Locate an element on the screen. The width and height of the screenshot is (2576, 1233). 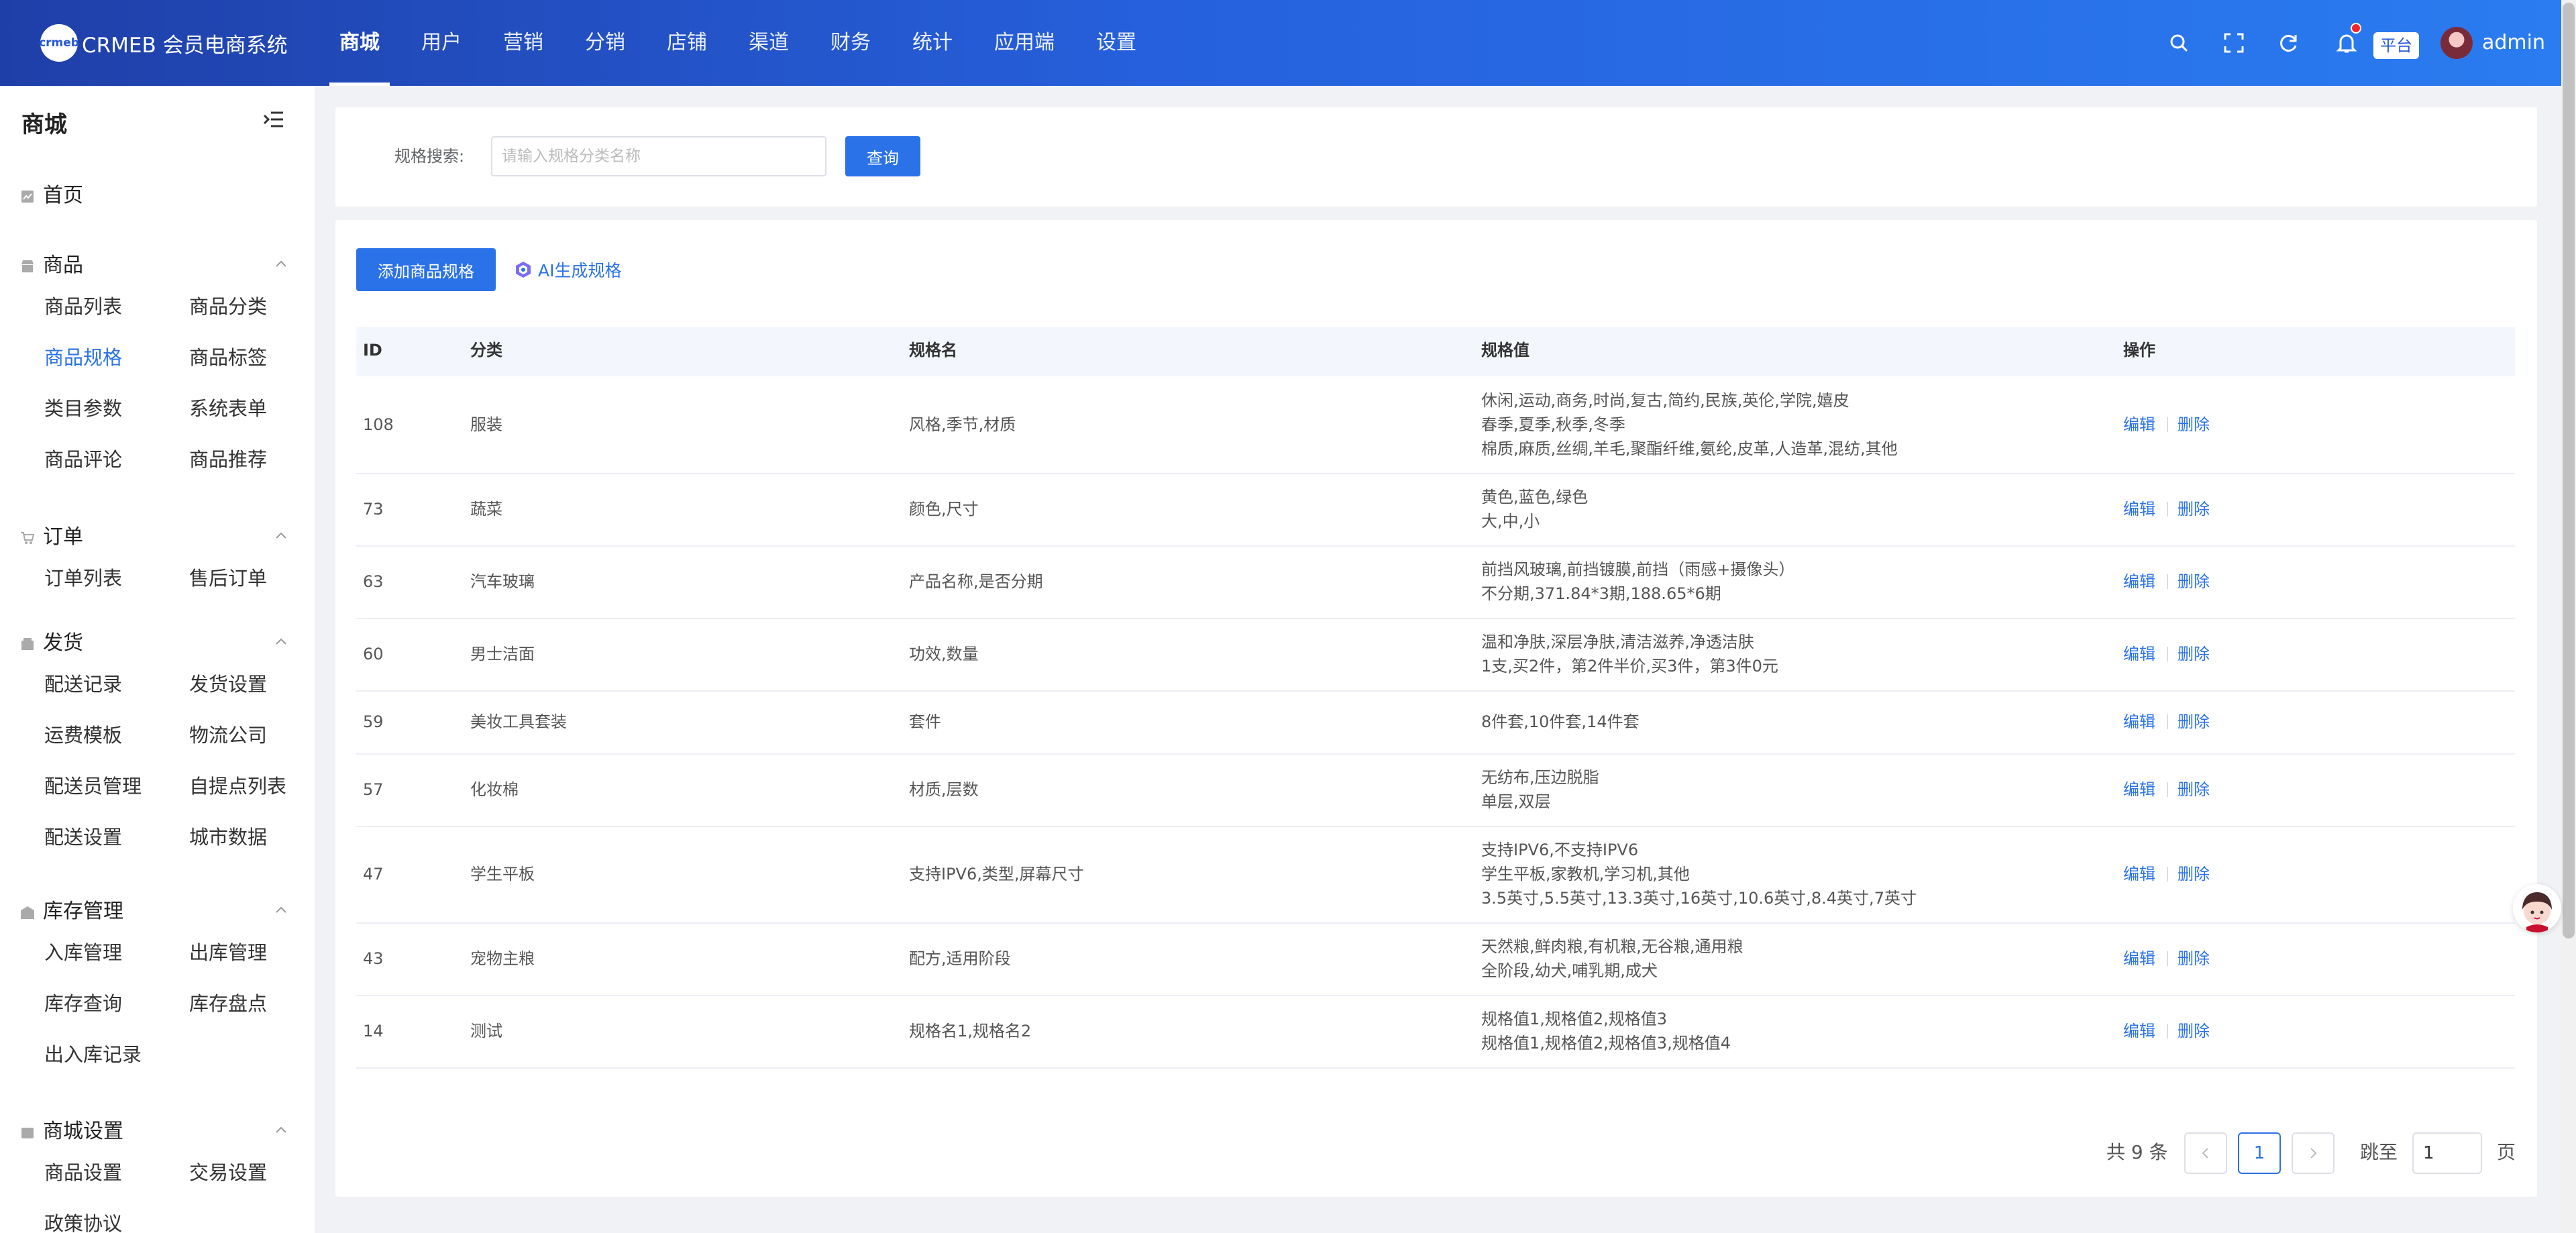
search-icon is located at coordinates (2179, 43).